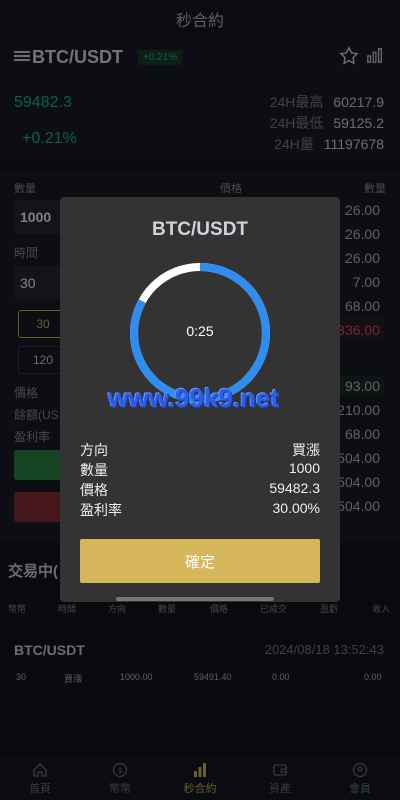 This screenshot has width=400, height=800. Describe the element at coordinates (94, 450) in the screenshot. I see `direction-label: 方向` at that location.